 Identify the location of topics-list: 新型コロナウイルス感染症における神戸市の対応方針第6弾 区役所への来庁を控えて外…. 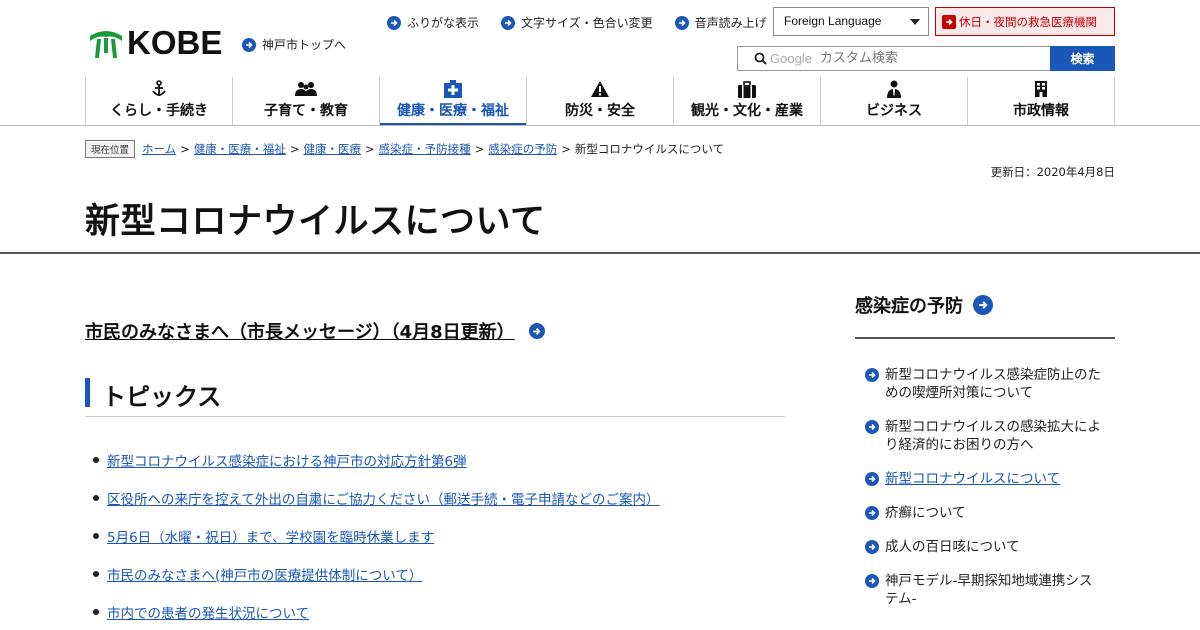
(376, 535).